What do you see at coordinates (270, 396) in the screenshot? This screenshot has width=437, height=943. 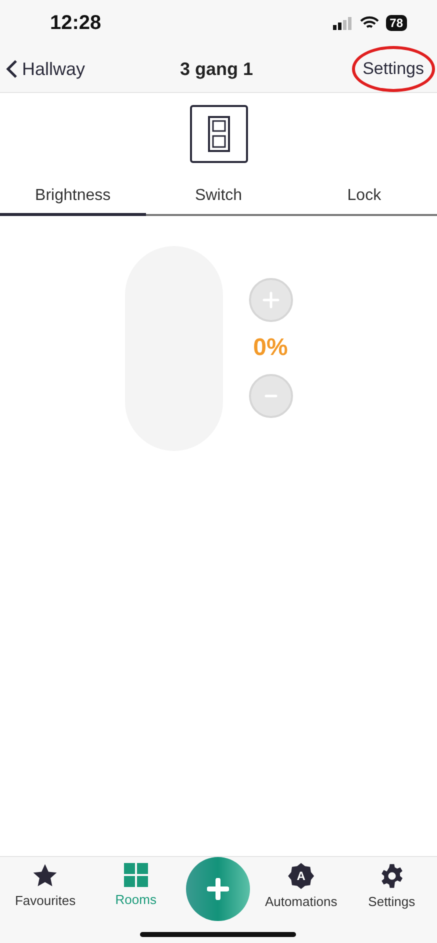 I see `decrease-button` at bounding box center [270, 396].